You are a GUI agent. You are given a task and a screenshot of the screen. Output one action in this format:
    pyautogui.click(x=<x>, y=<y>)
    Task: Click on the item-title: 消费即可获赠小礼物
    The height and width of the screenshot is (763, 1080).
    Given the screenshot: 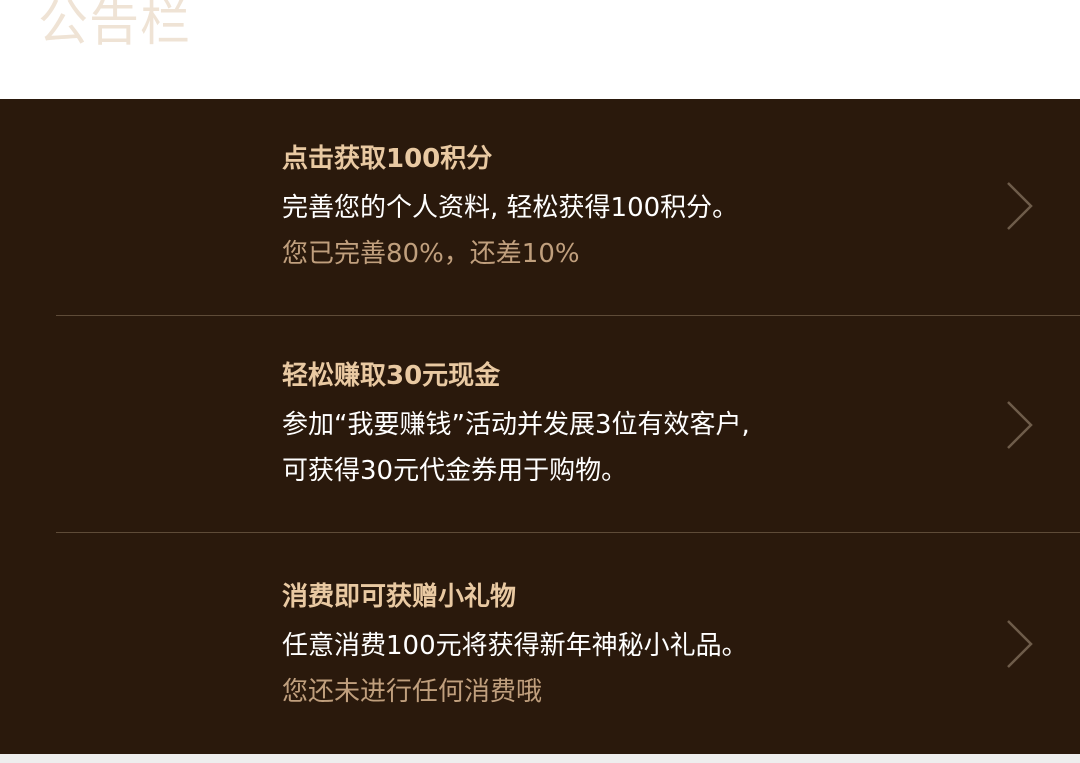 What is the action you would take?
    pyautogui.click(x=399, y=597)
    